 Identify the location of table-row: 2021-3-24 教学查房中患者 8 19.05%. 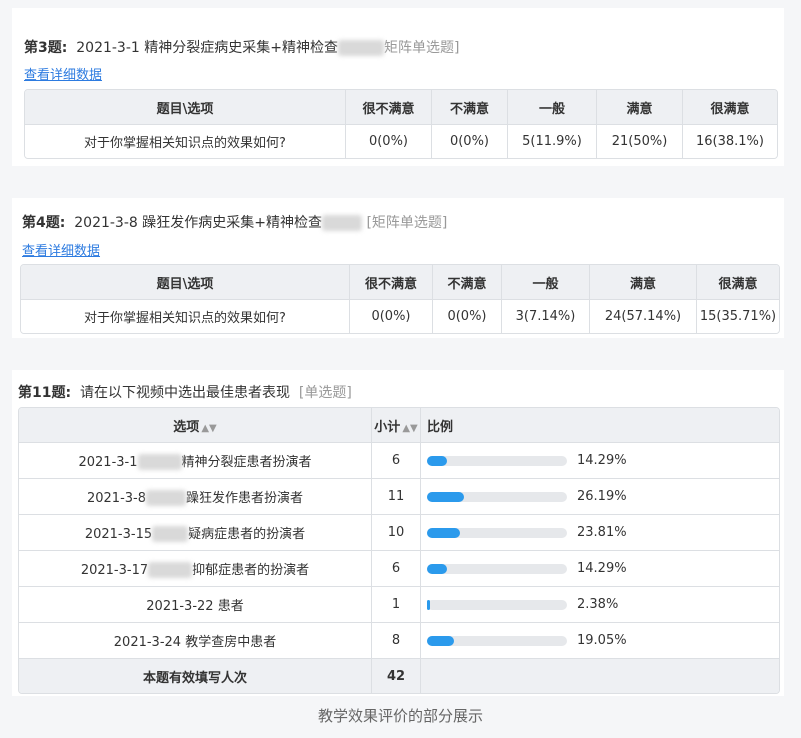
(399, 641).